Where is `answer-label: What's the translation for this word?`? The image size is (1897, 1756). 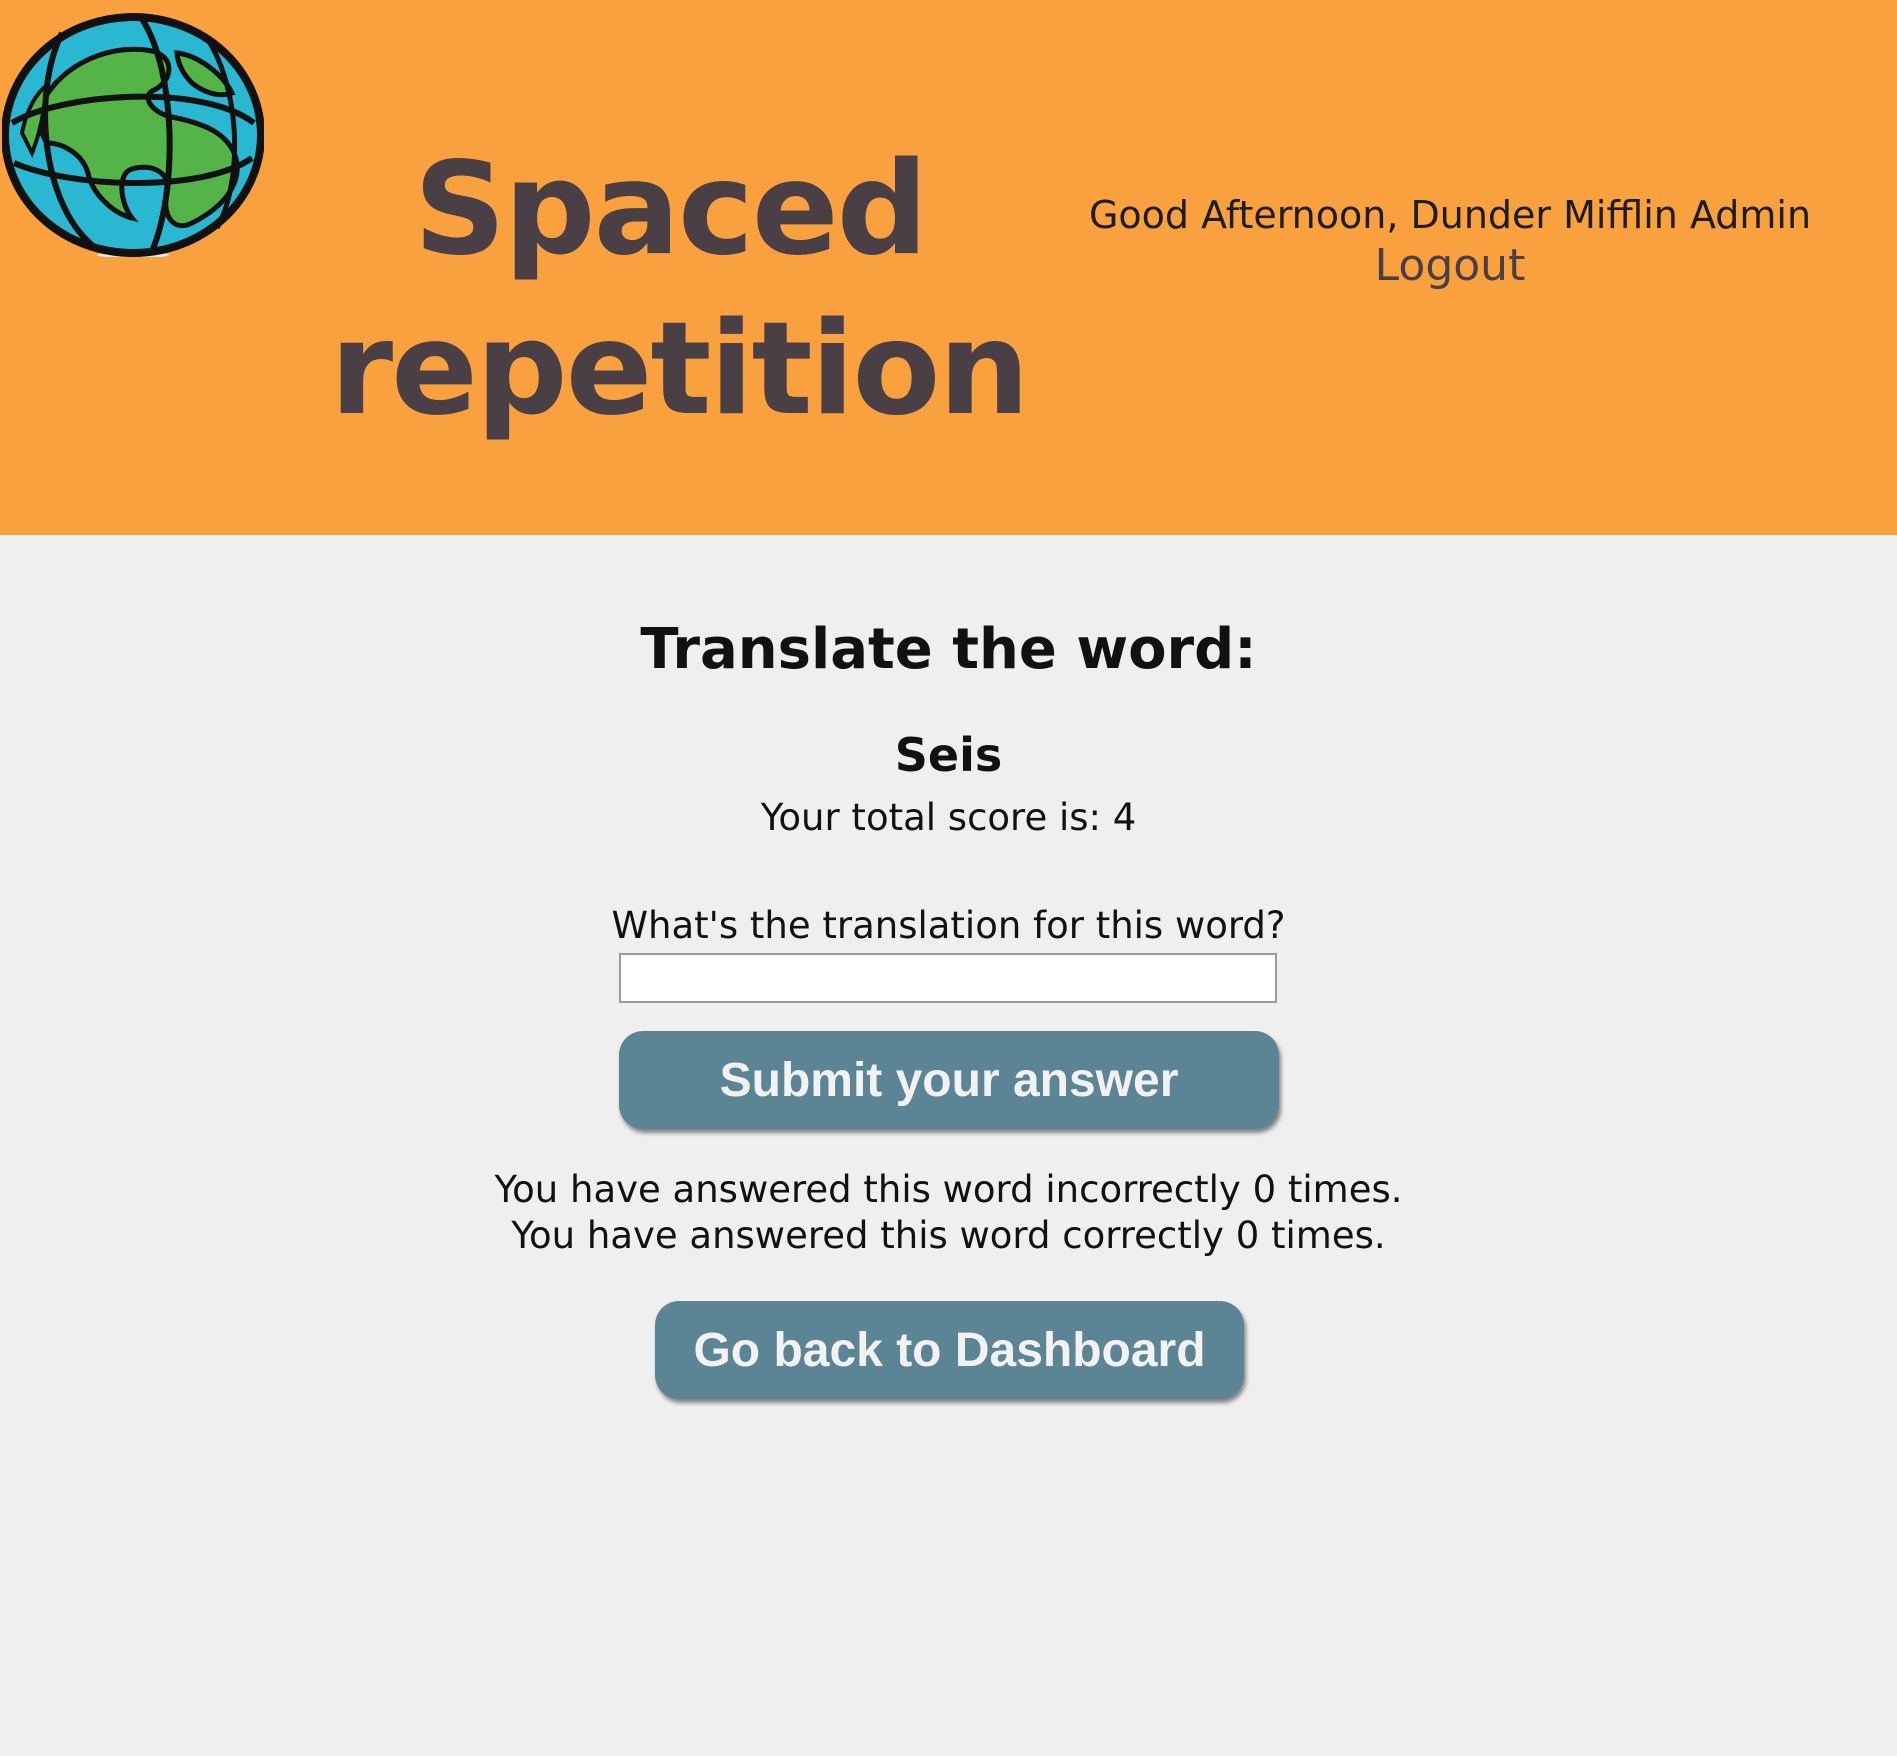 answer-label: What's the translation for this word? is located at coordinates (948, 925).